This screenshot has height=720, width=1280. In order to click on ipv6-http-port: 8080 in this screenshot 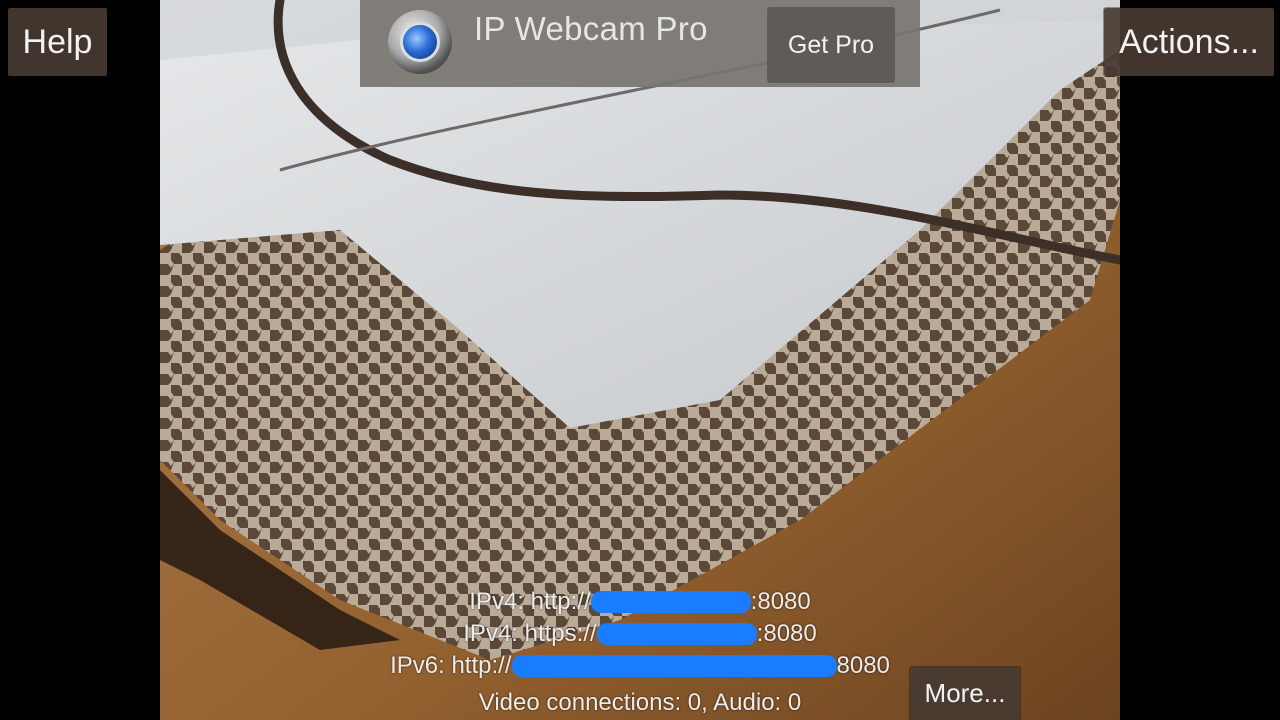, I will do `click(863, 665)`.